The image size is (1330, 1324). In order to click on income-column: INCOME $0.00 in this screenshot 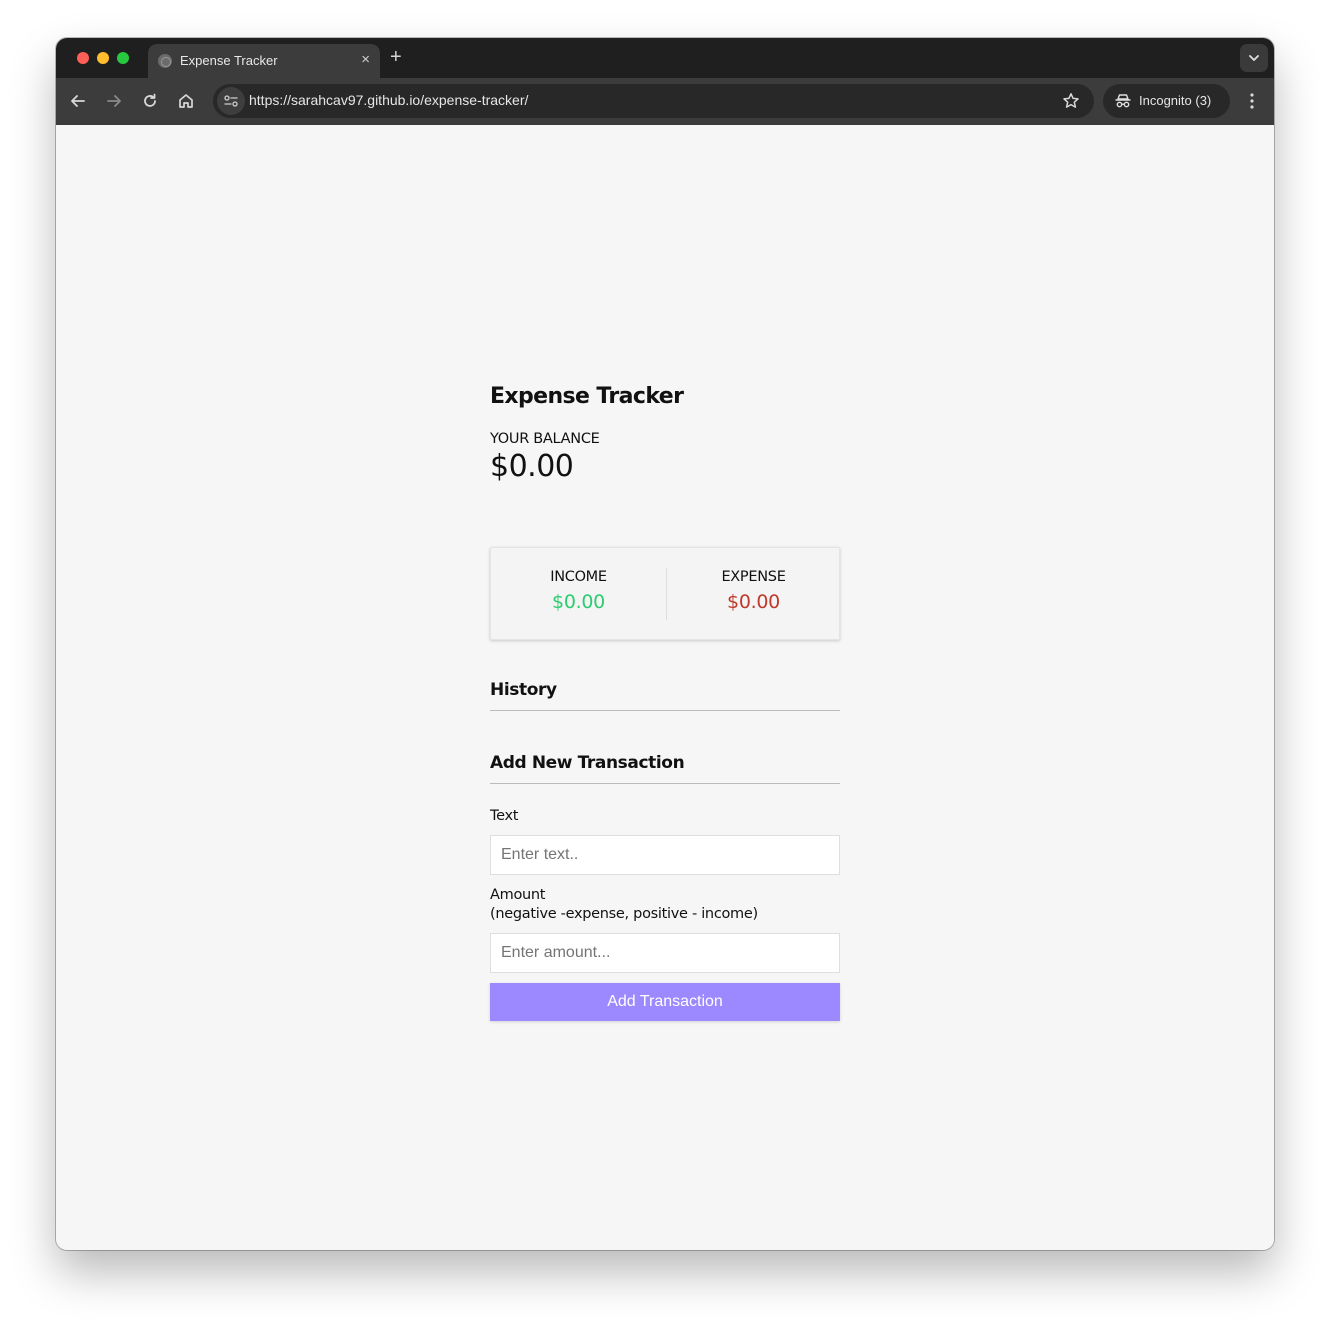, I will do `click(578, 594)`.